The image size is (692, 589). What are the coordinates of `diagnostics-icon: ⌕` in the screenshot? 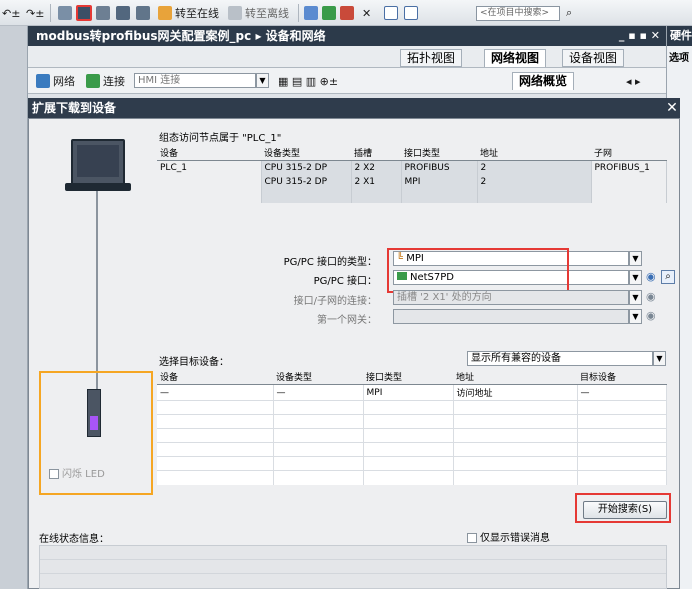 It's located at (668, 277).